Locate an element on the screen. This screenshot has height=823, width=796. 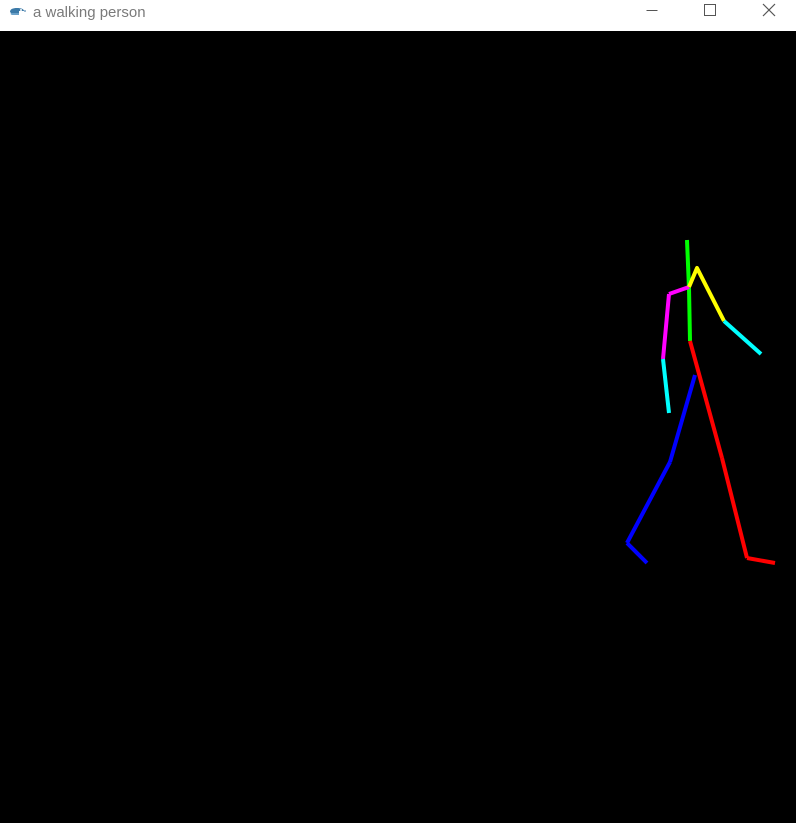
maximize-icon is located at coordinates (710, 12).